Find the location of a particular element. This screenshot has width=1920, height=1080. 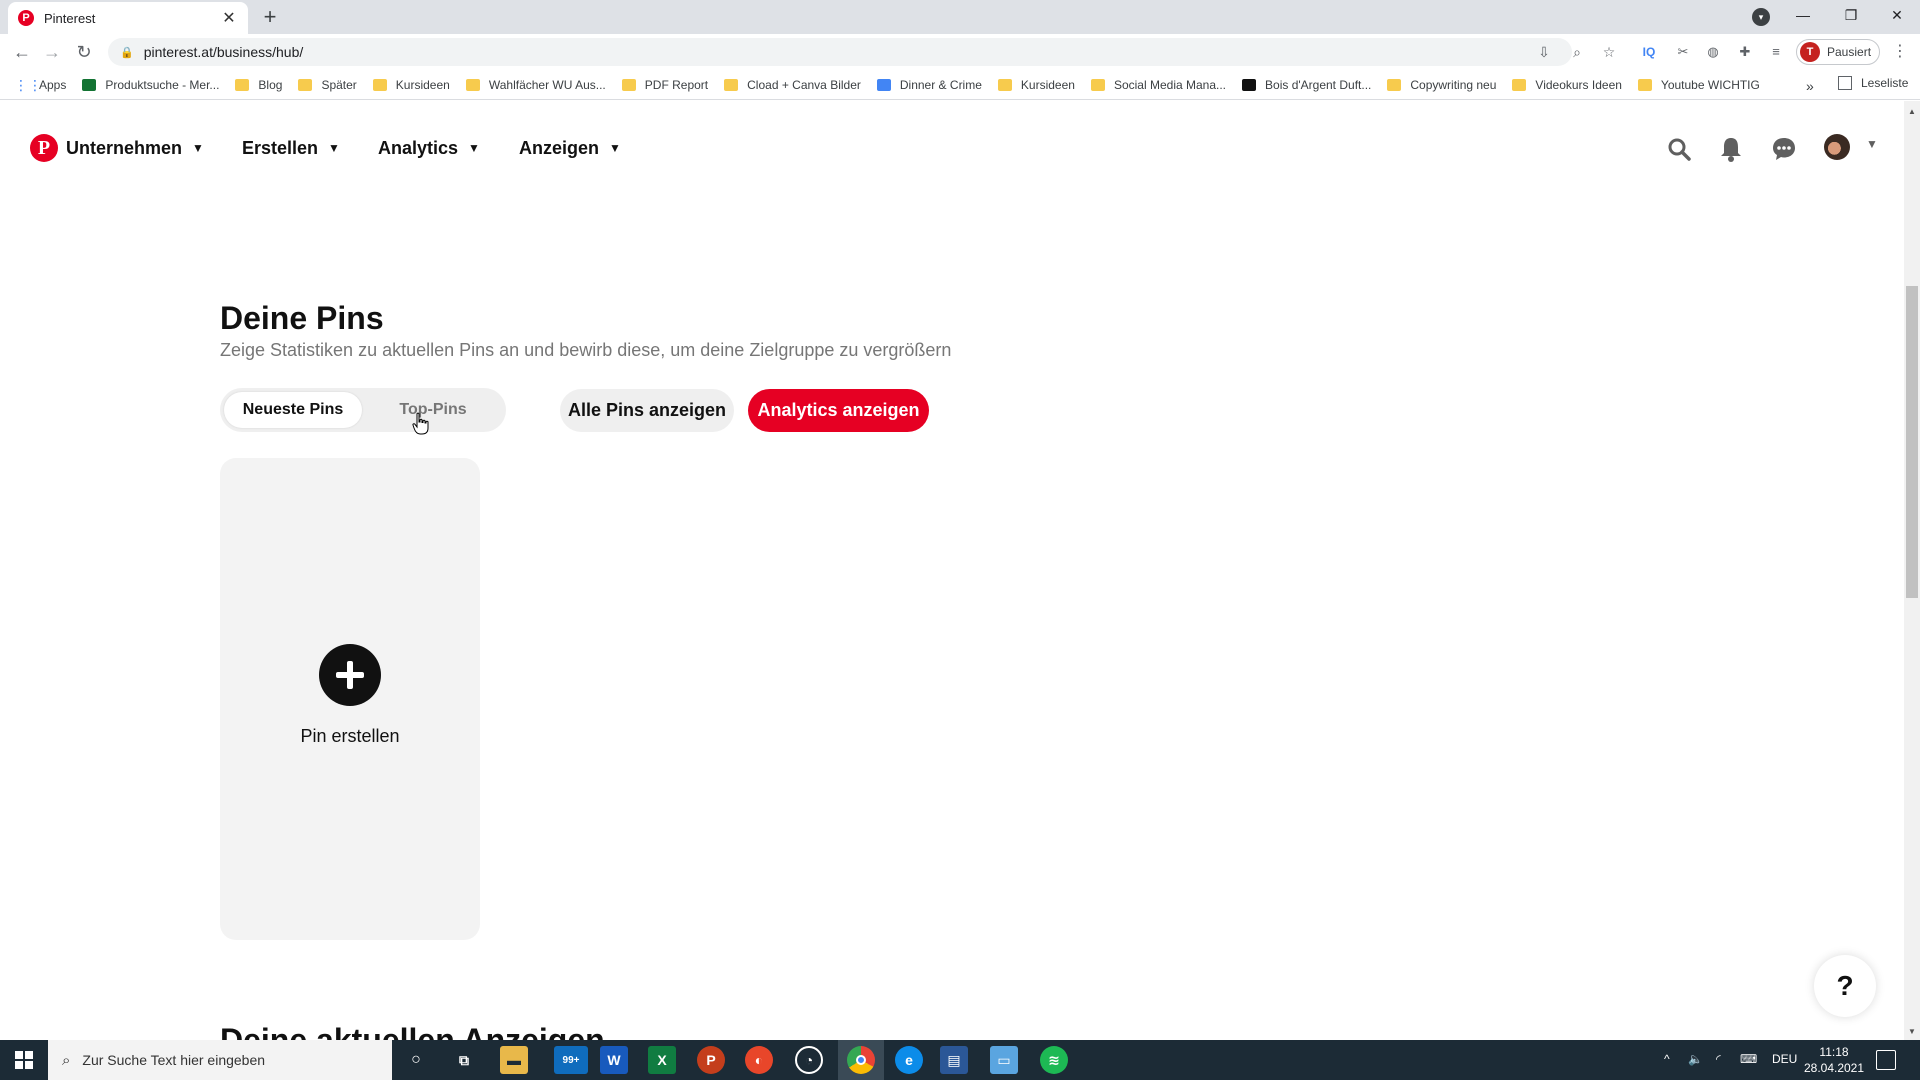

browser-tab-pinterest: P Pinterest ✕ is located at coordinates (128, 18).